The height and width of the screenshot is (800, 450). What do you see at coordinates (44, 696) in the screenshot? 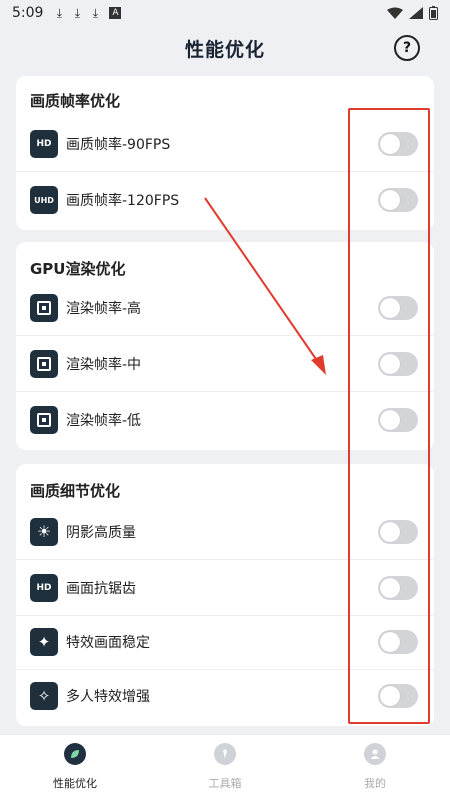
I see `sparkle-wand-icon: ✧` at bounding box center [44, 696].